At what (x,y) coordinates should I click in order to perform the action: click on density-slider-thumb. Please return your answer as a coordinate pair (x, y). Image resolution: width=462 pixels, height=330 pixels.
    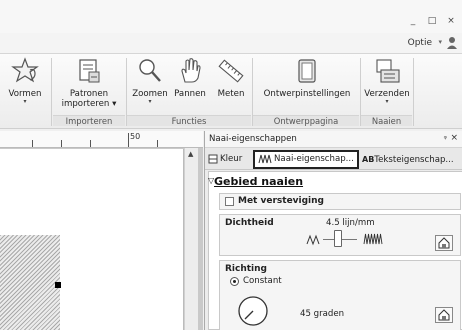
    Looking at the image, I should click on (338, 238).